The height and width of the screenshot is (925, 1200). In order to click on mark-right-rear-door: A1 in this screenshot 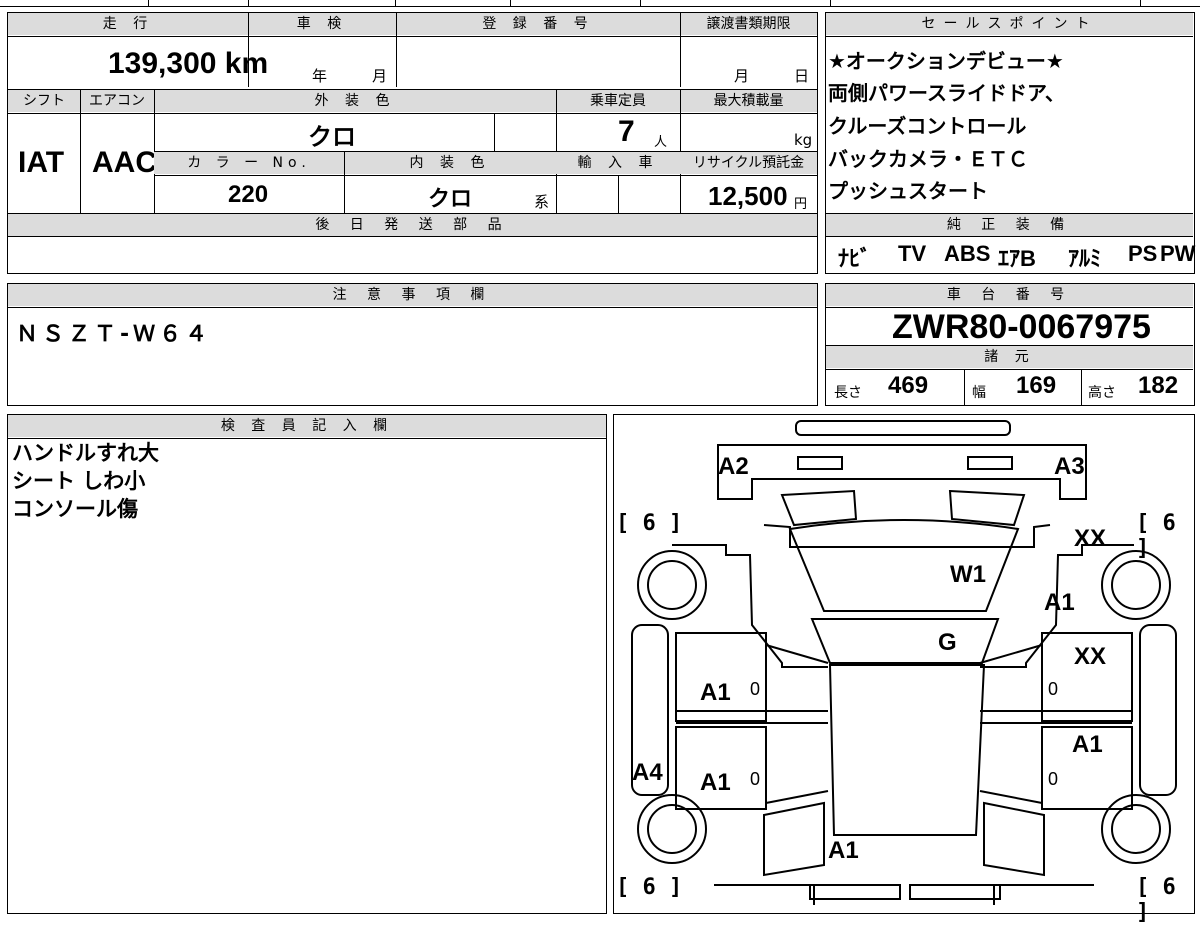, I will do `click(1087, 744)`.